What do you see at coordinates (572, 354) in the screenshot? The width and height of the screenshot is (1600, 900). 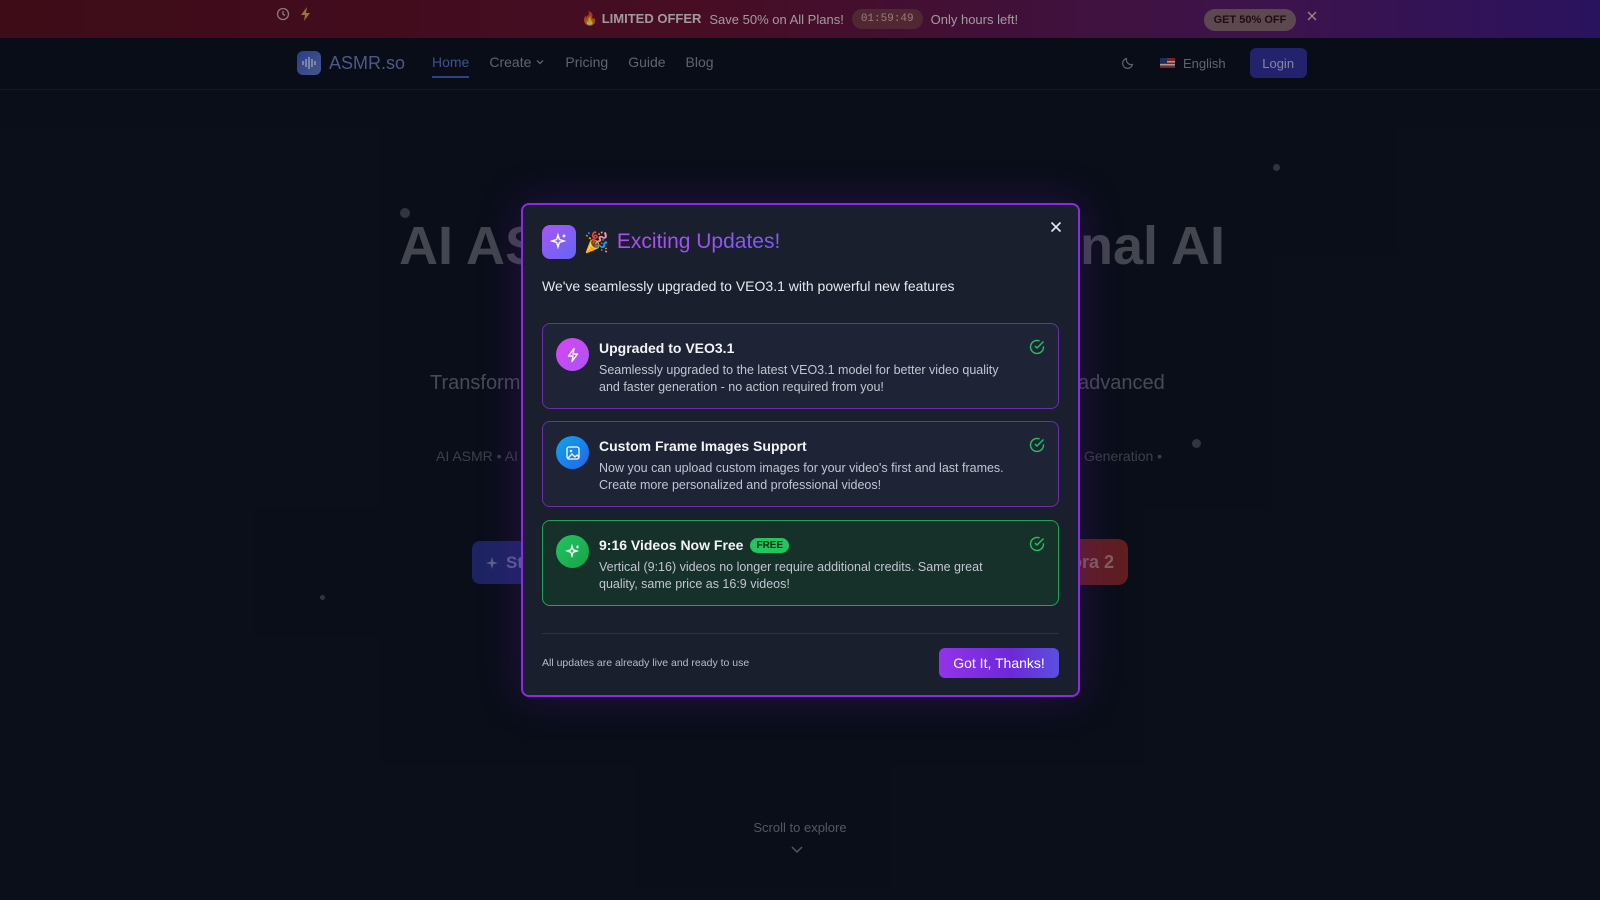 I see `lightning-icon` at bounding box center [572, 354].